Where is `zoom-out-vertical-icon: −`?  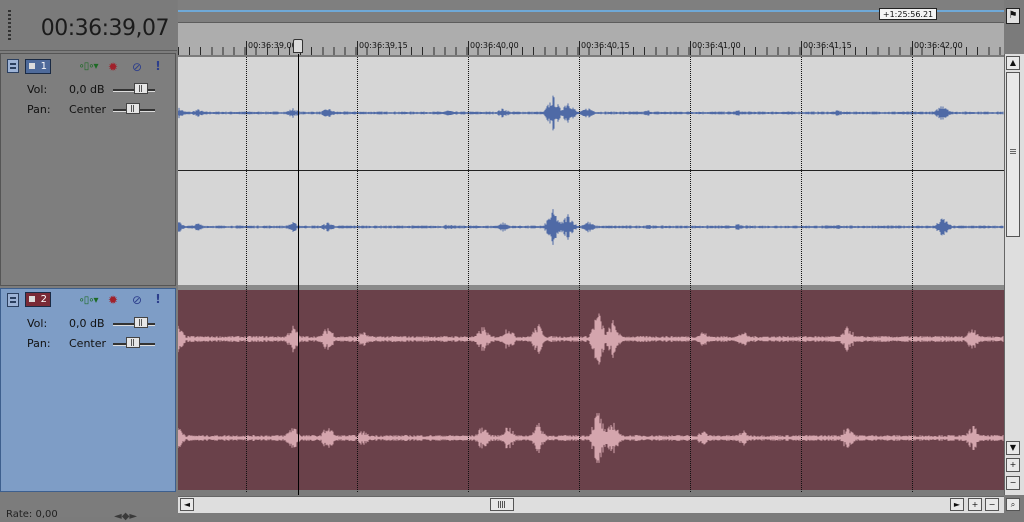 zoom-out-vertical-icon: − is located at coordinates (1013, 483).